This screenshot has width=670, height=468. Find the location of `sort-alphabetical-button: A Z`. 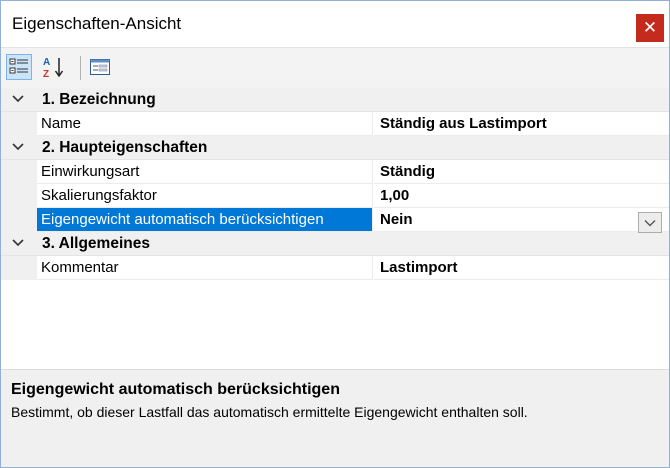

sort-alphabetical-button: A Z is located at coordinates (54, 67).